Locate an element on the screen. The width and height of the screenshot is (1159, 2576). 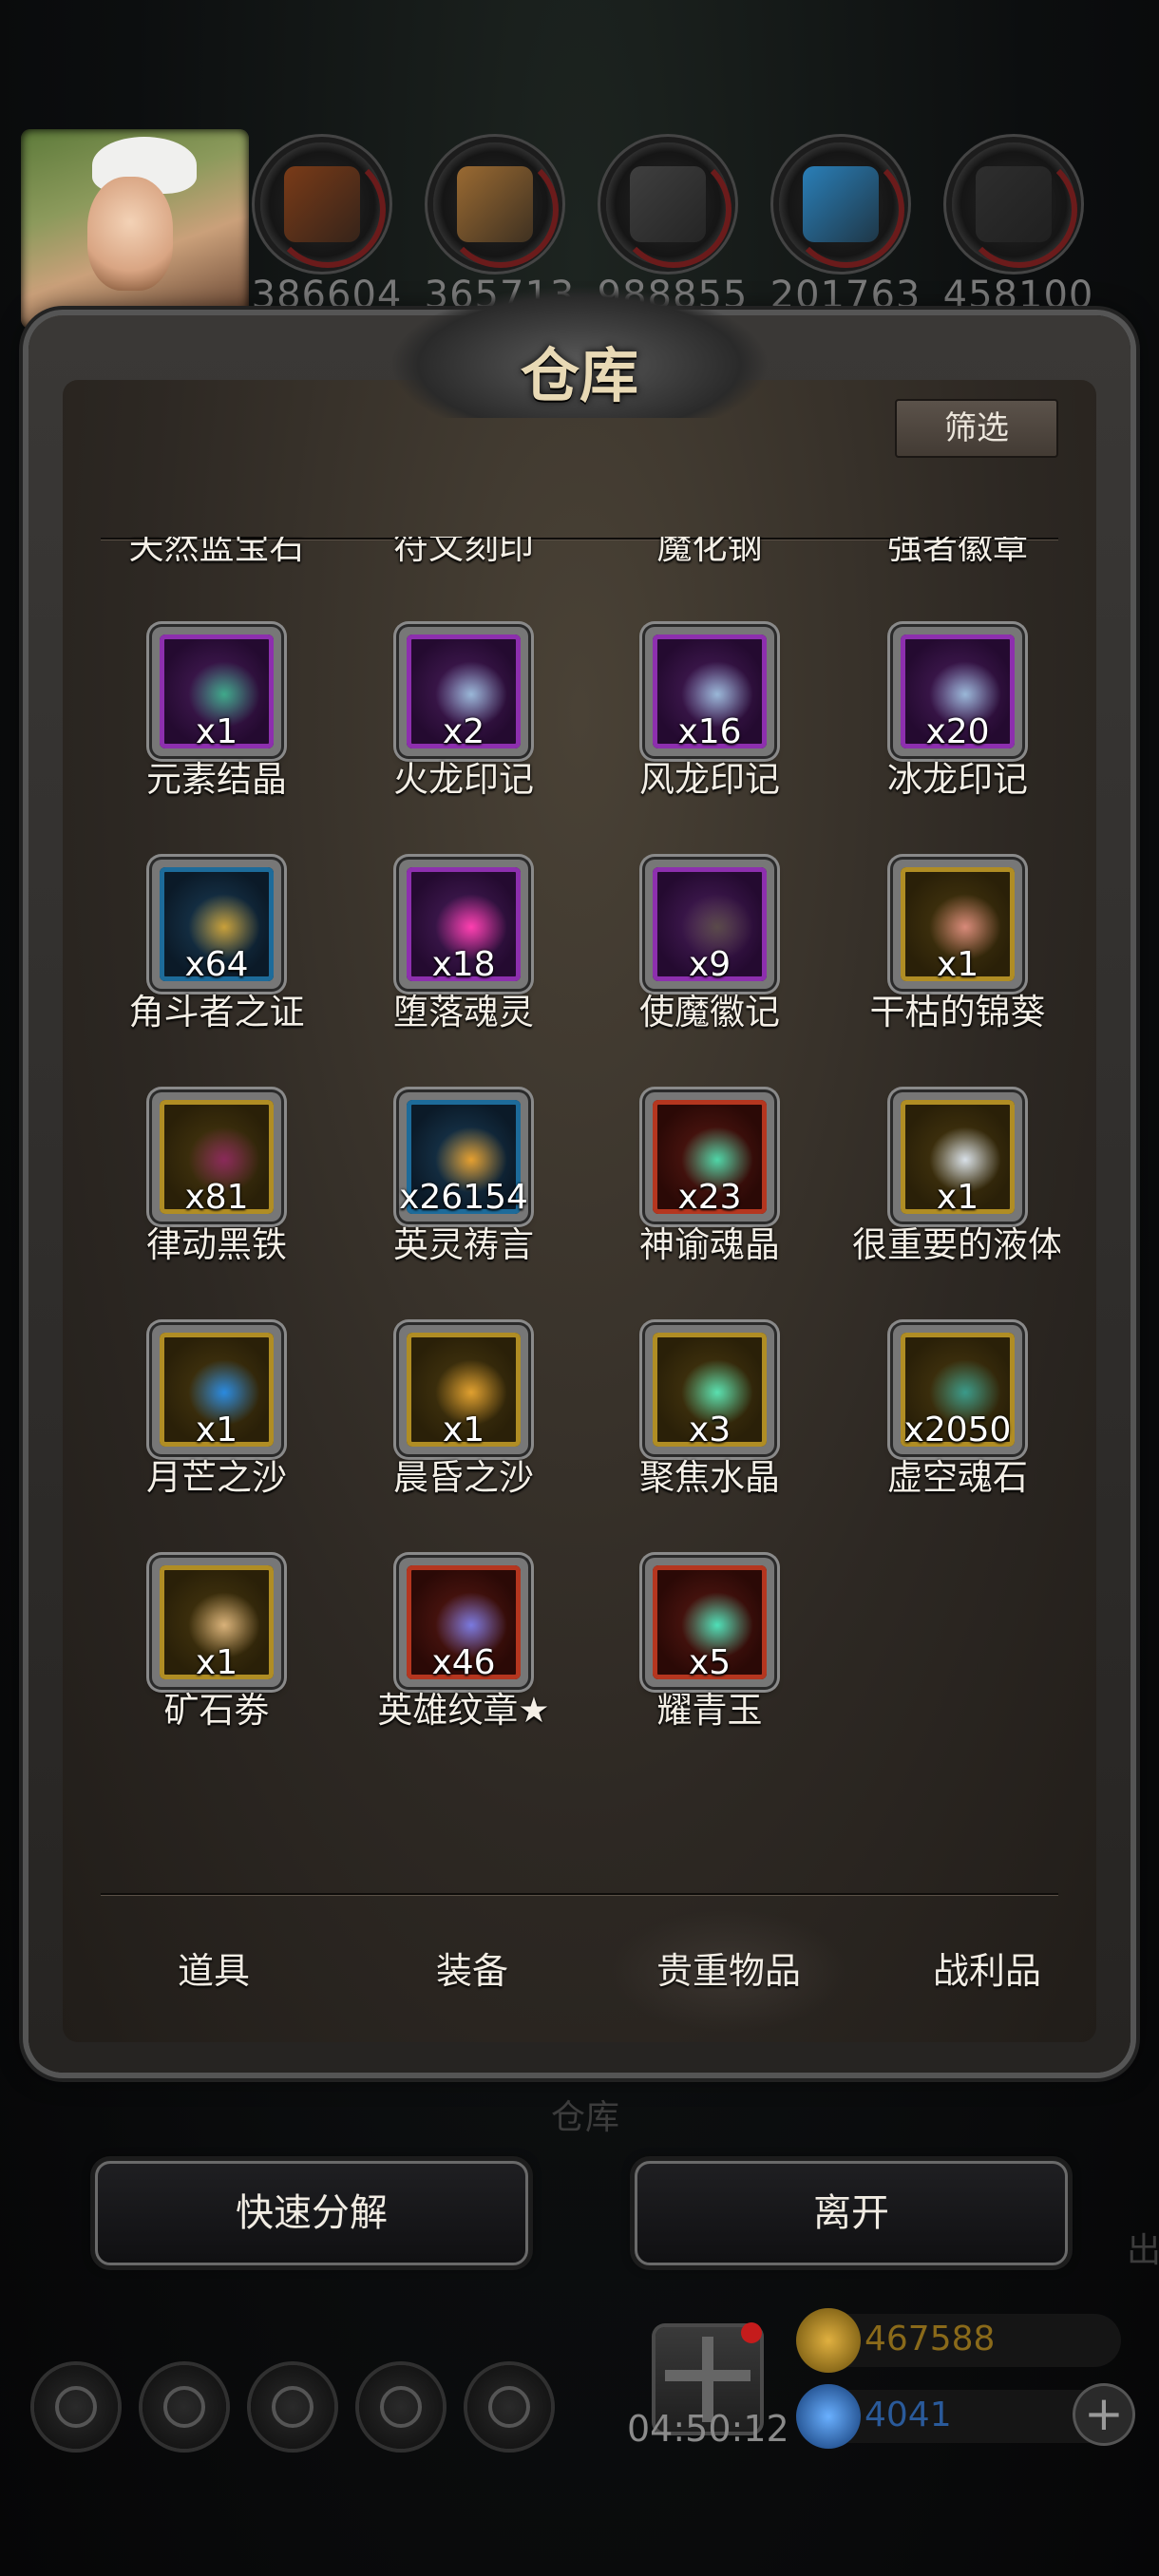
item-cell: x1 矿石劵 is located at coordinates (222, 1676).